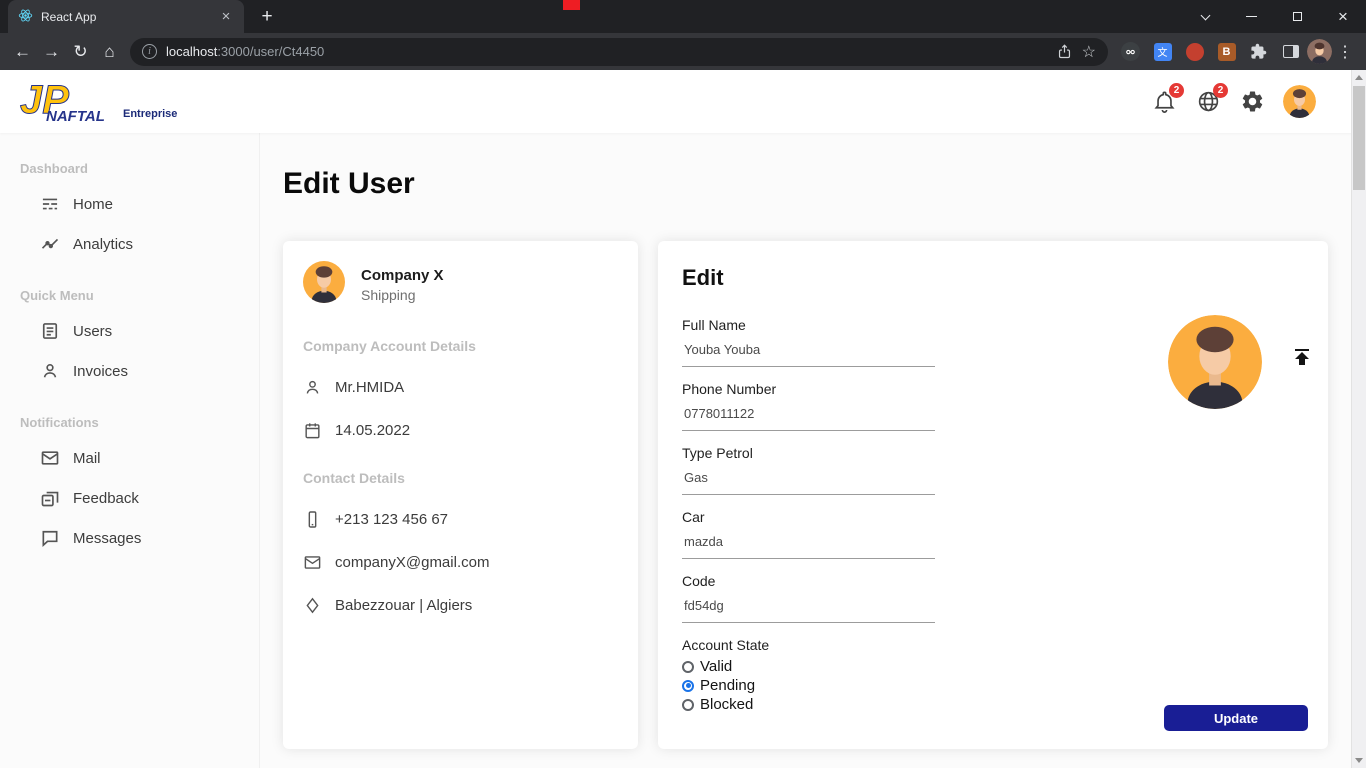 The width and height of the screenshot is (1366, 768). I want to click on brand-logo: JP NAFTAL Entreprise, so click(98, 102).